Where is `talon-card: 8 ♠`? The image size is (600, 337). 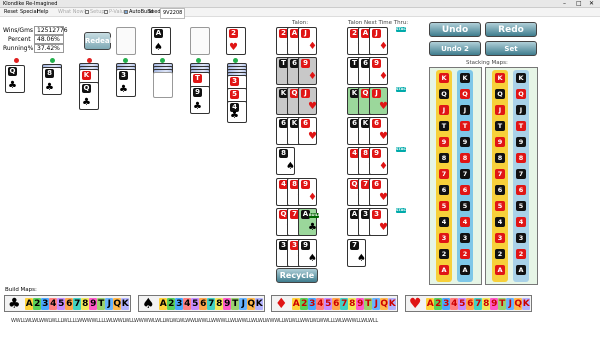
talon-card: 8 ♠ is located at coordinates (285, 161).